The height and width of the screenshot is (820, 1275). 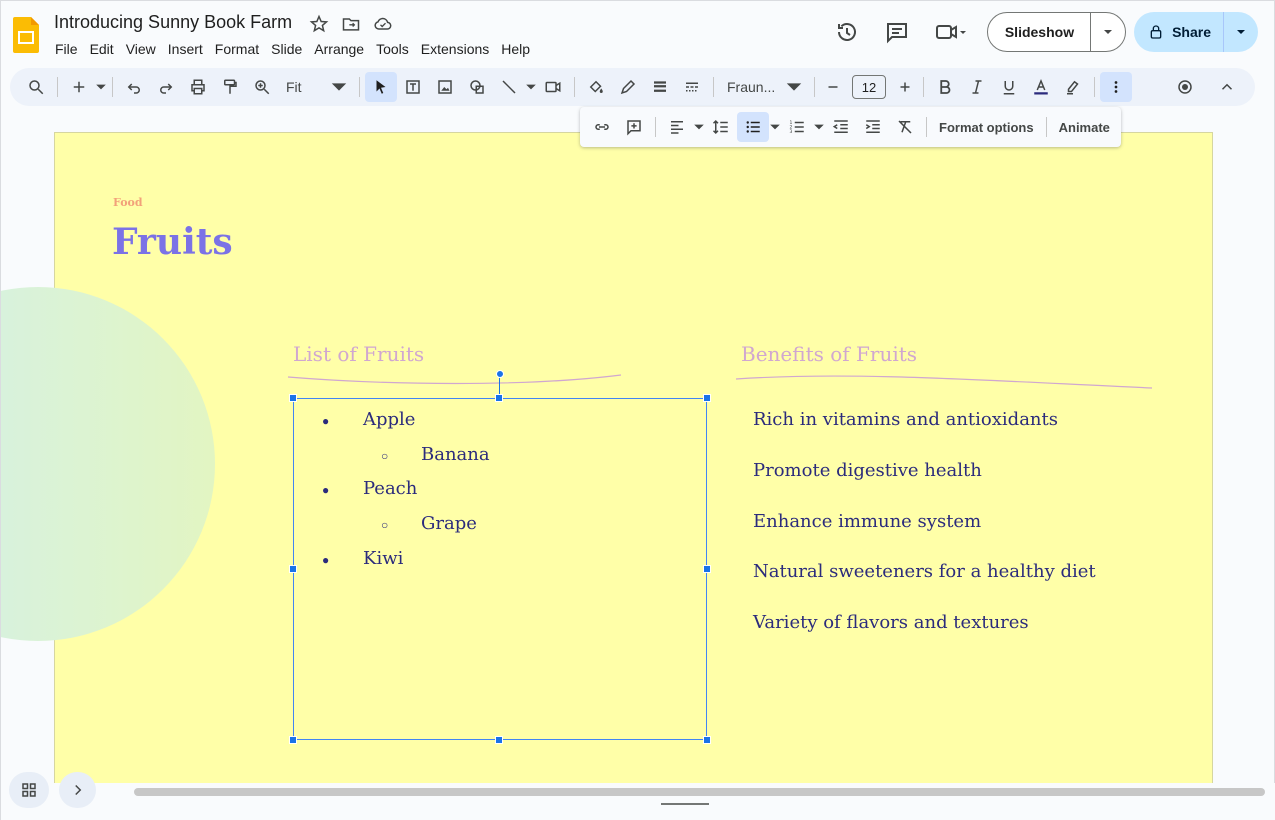 I want to click on image-icon, so click(x=445, y=87).